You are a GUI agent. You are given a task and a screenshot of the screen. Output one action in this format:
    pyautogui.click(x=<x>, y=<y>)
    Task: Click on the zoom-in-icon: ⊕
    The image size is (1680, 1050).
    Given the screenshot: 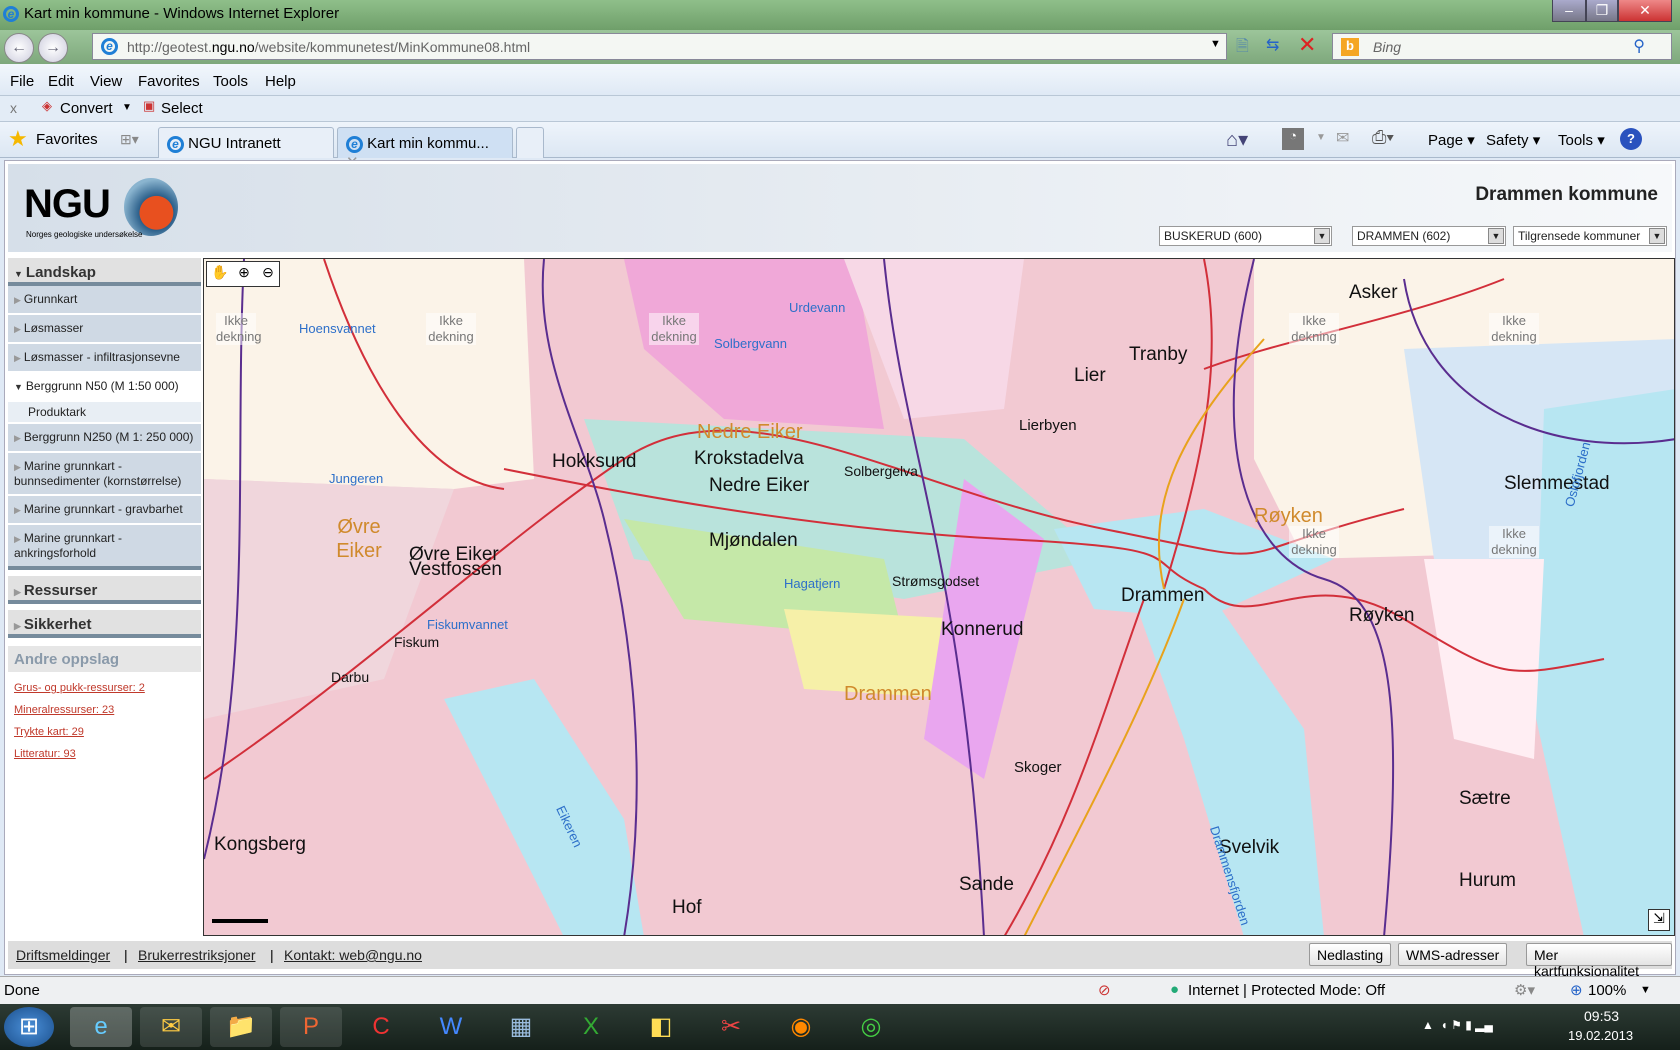 What is the action you would take?
    pyautogui.click(x=244, y=274)
    